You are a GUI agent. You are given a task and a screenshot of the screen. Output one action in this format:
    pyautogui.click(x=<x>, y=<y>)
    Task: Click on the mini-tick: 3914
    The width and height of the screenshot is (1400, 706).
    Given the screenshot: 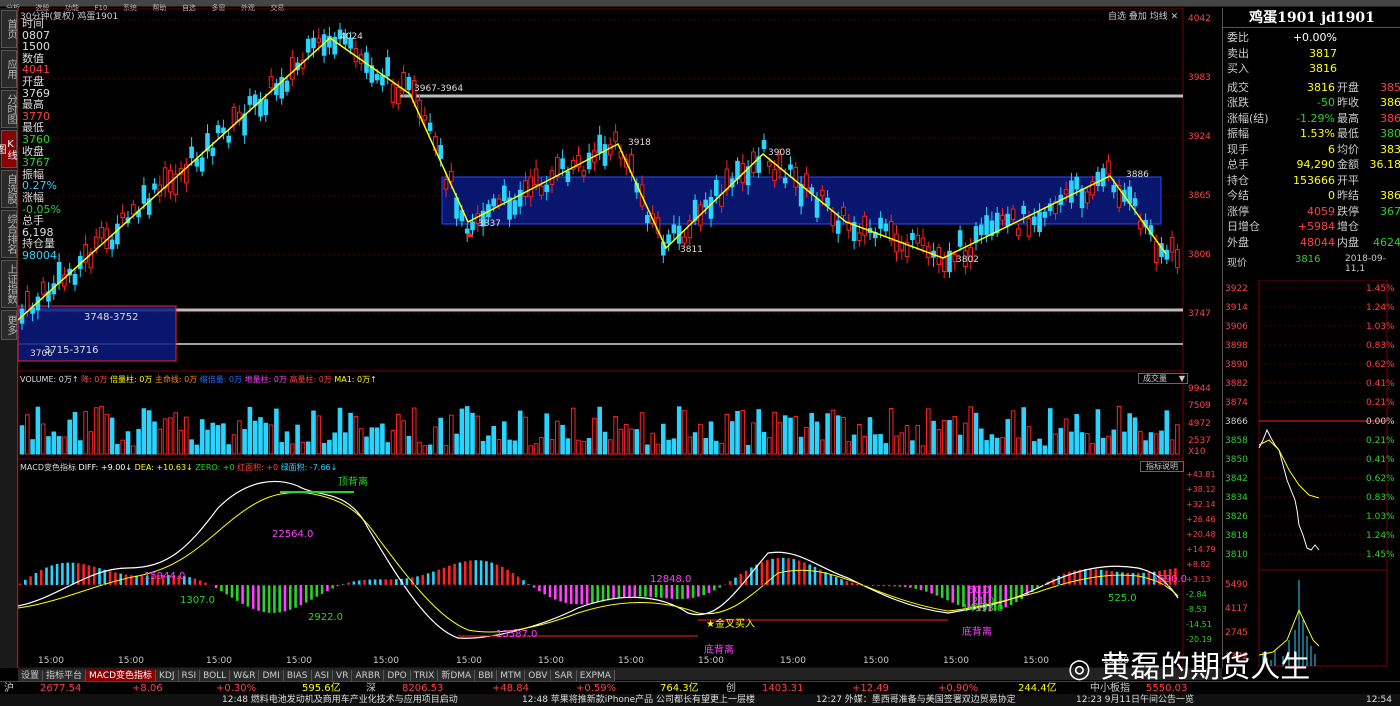 What is the action you would take?
    pyautogui.click(x=1236, y=308)
    